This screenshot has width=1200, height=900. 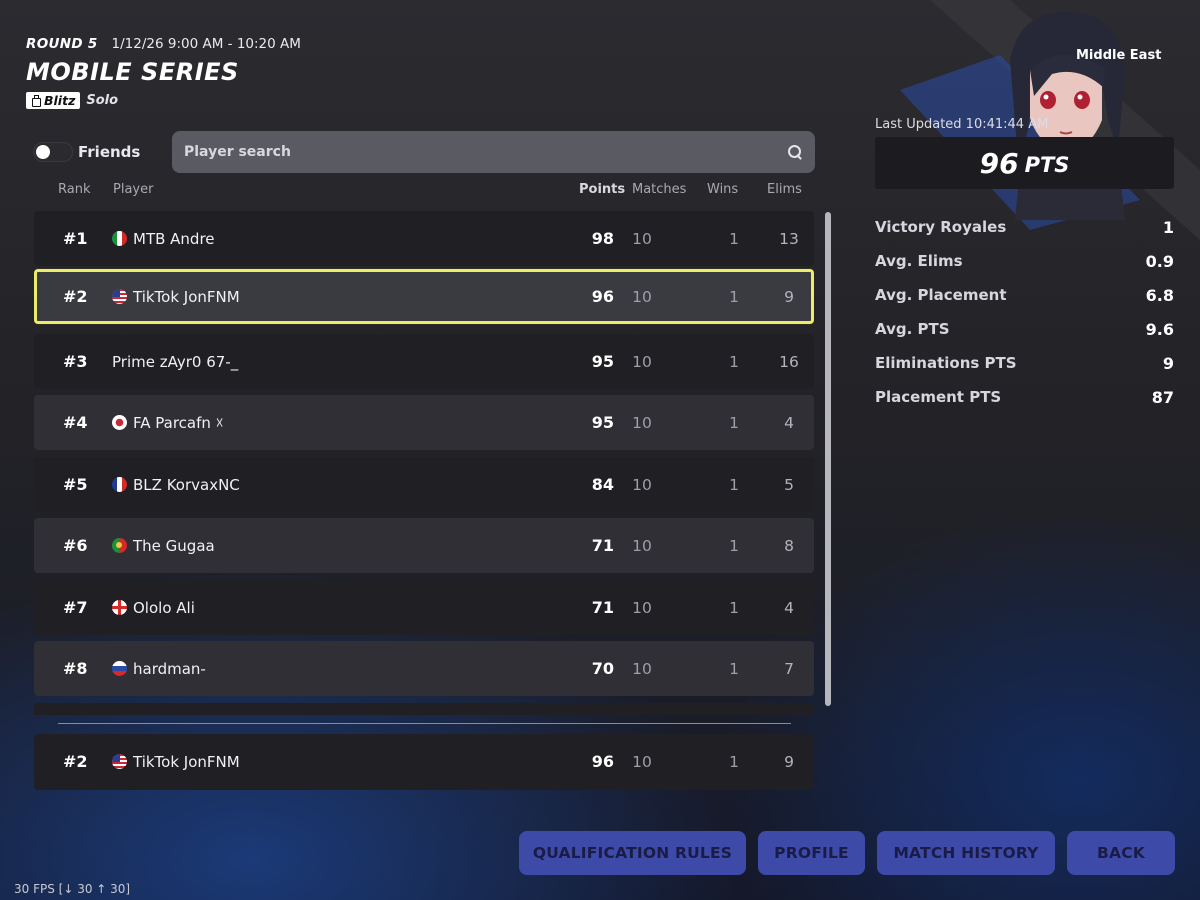 What do you see at coordinates (75, 361) in the screenshot?
I see `row-rank: #3` at bounding box center [75, 361].